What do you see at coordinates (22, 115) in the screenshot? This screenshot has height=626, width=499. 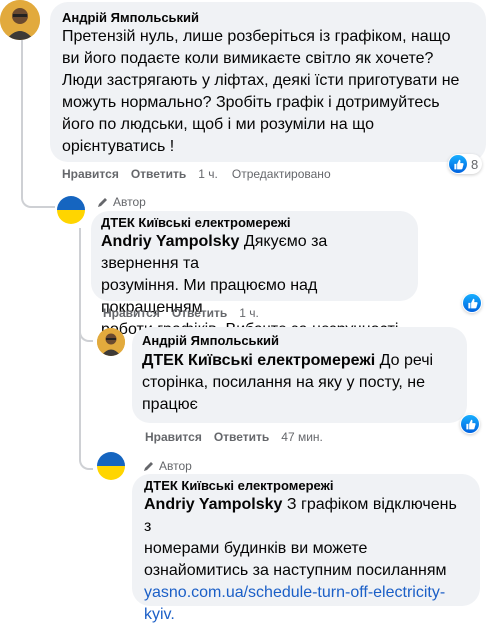 I see `thread-line-main` at bounding box center [22, 115].